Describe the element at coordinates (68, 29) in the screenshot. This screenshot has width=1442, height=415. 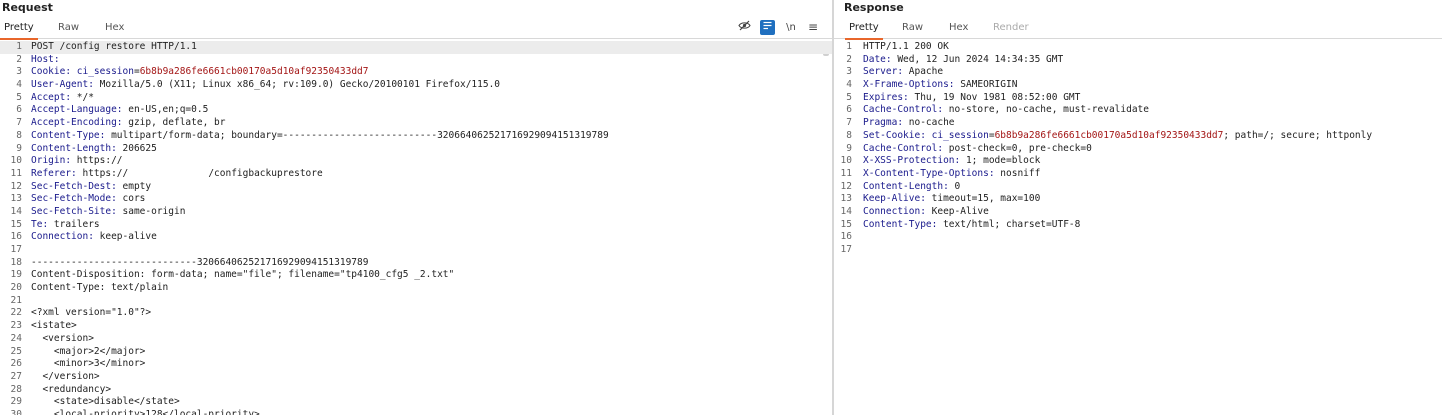
I see `request-tab-raw: Raw` at that location.